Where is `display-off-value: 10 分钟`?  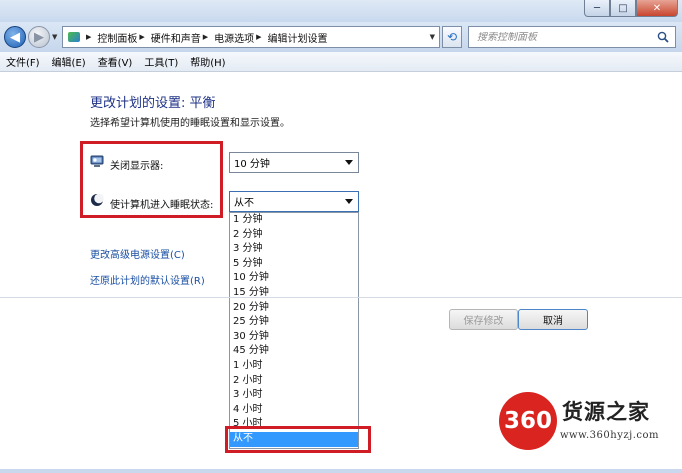
display-off-value: 10 分钟 is located at coordinates (252, 164).